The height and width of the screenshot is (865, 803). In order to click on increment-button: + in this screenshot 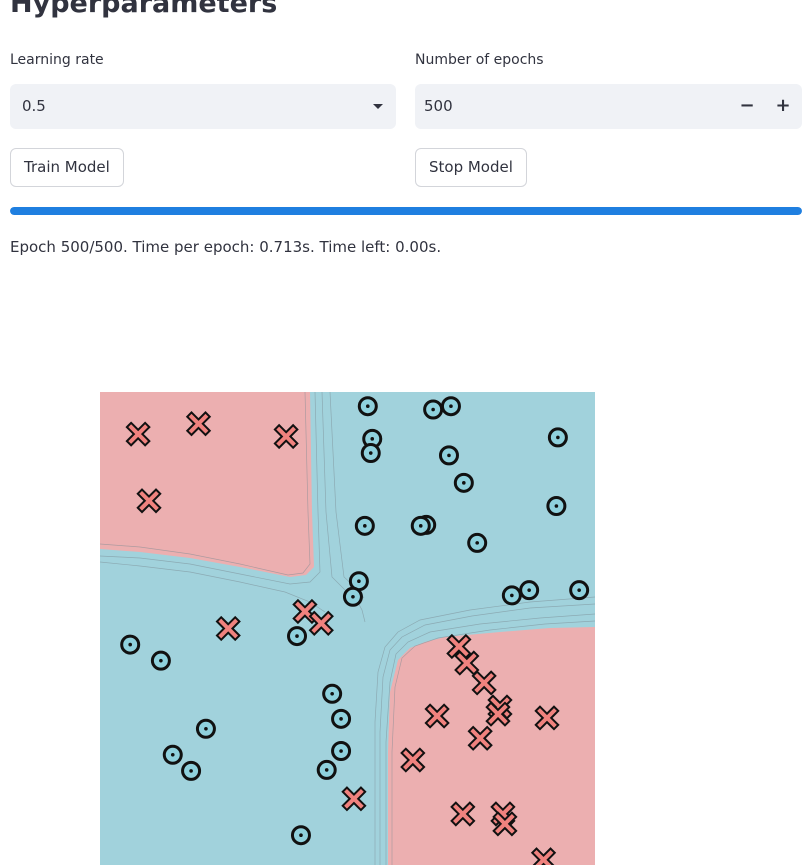, I will do `click(783, 106)`.